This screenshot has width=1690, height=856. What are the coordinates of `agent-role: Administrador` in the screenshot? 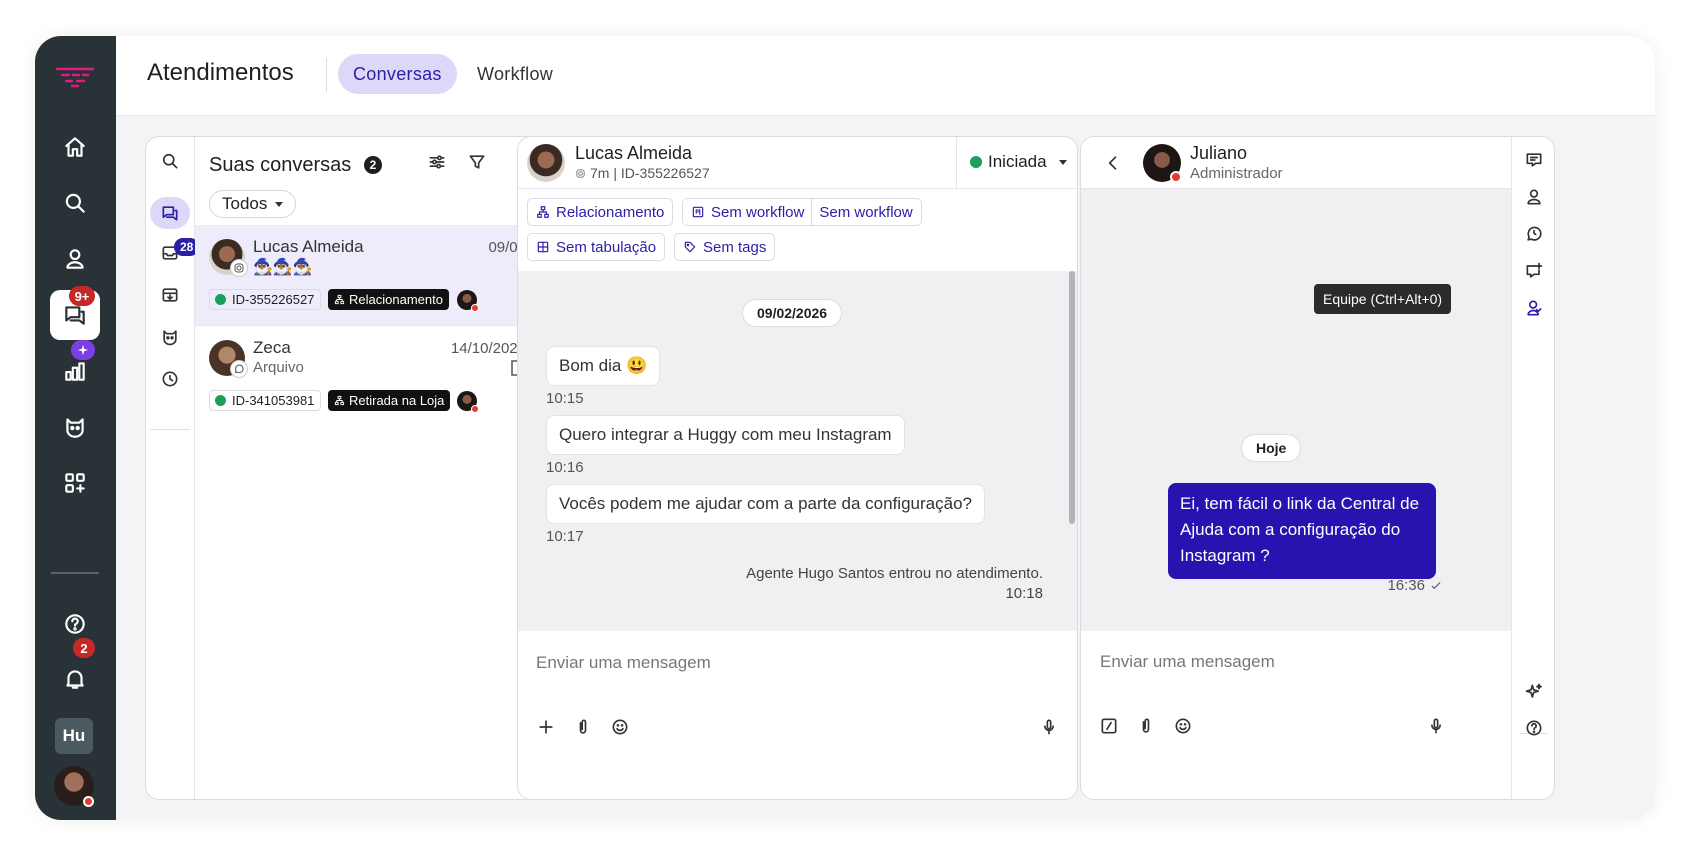 It's located at (1236, 173).